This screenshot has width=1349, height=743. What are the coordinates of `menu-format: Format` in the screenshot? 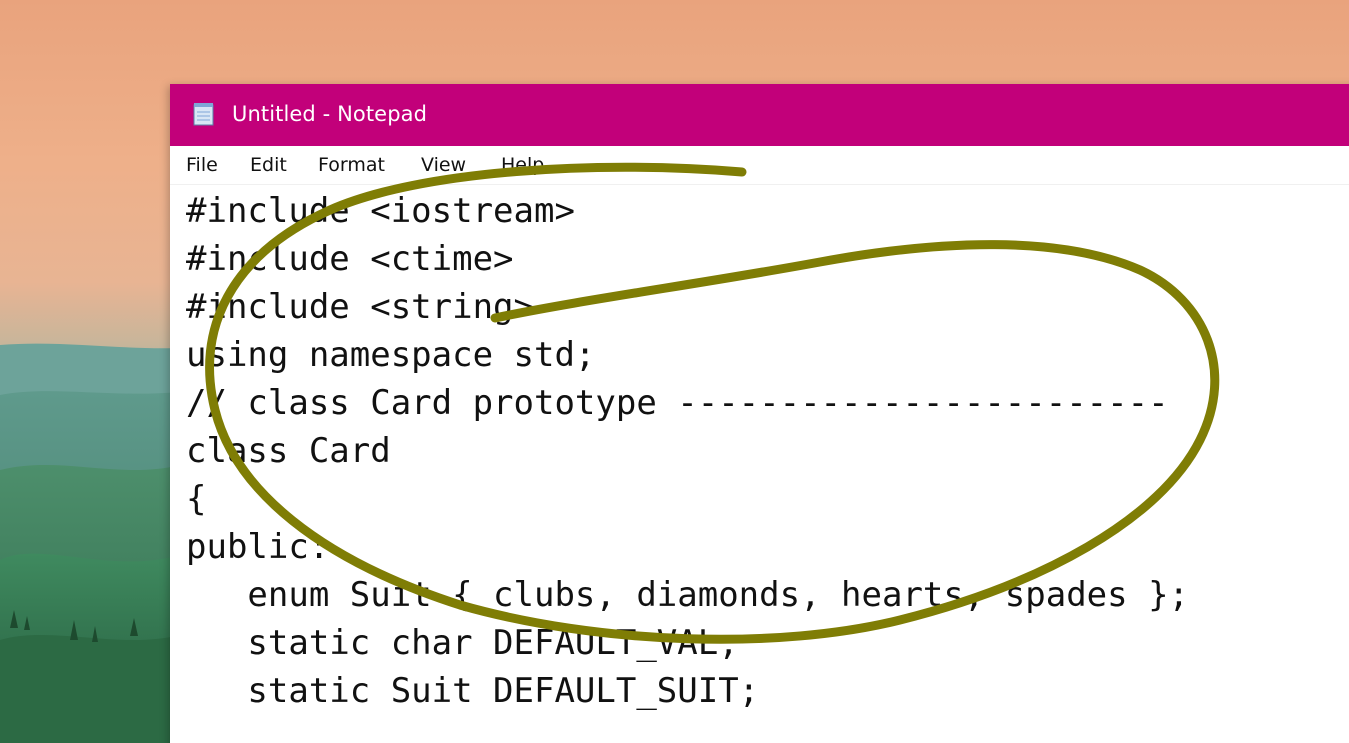 It's located at (351, 165).